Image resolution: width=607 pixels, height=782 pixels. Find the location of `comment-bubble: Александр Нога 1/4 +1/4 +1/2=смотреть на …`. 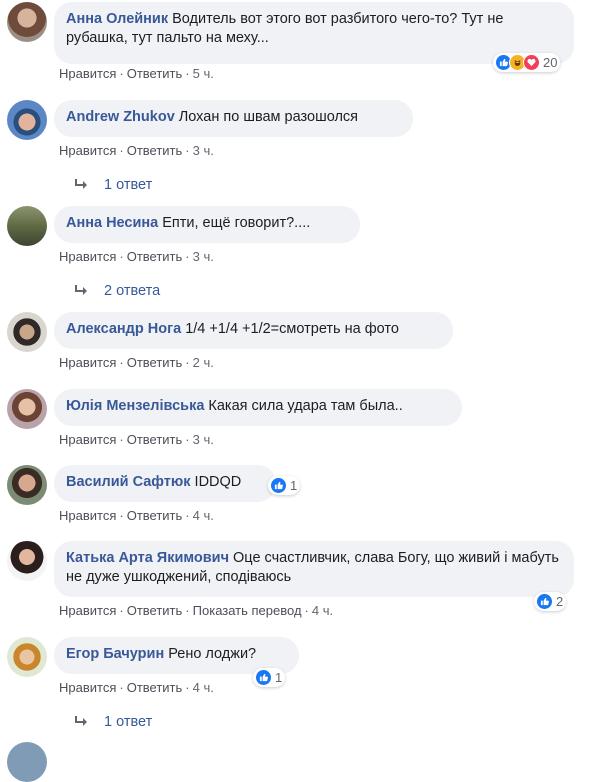

comment-bubble: Александр Нога 1/4 +1/4 +1/2=смотреть на … is located at coordinates (253, 330).